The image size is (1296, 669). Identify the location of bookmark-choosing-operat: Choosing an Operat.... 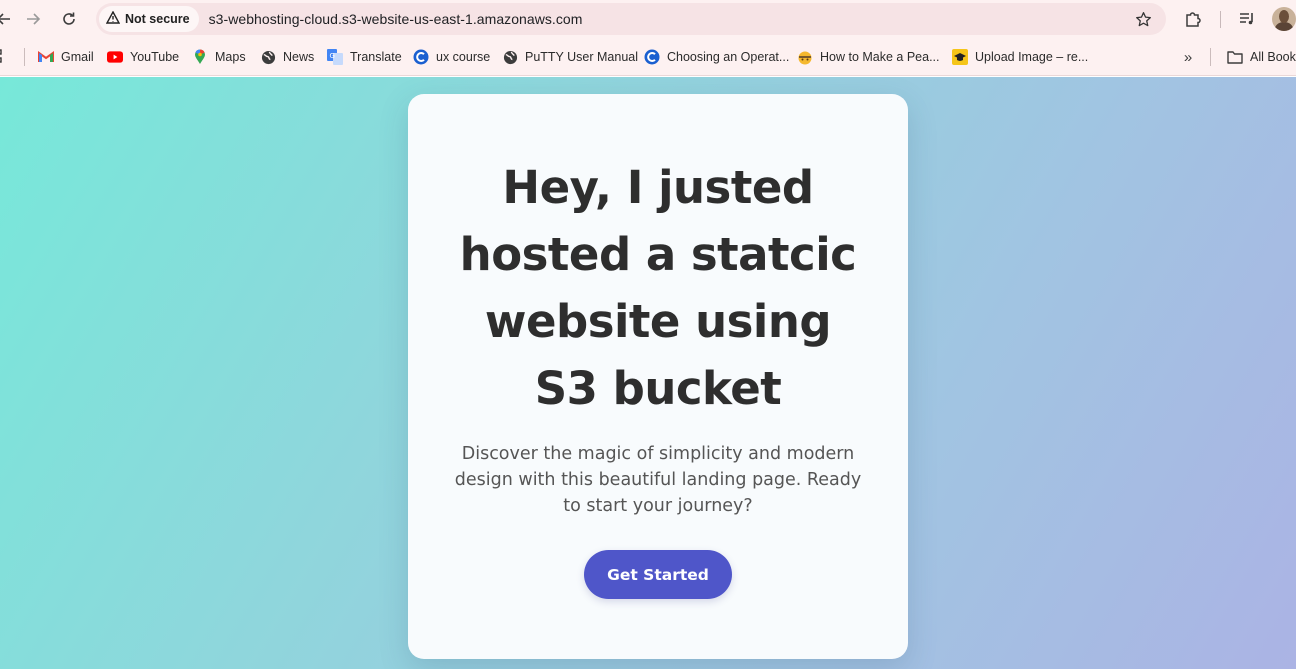
(716, 57).